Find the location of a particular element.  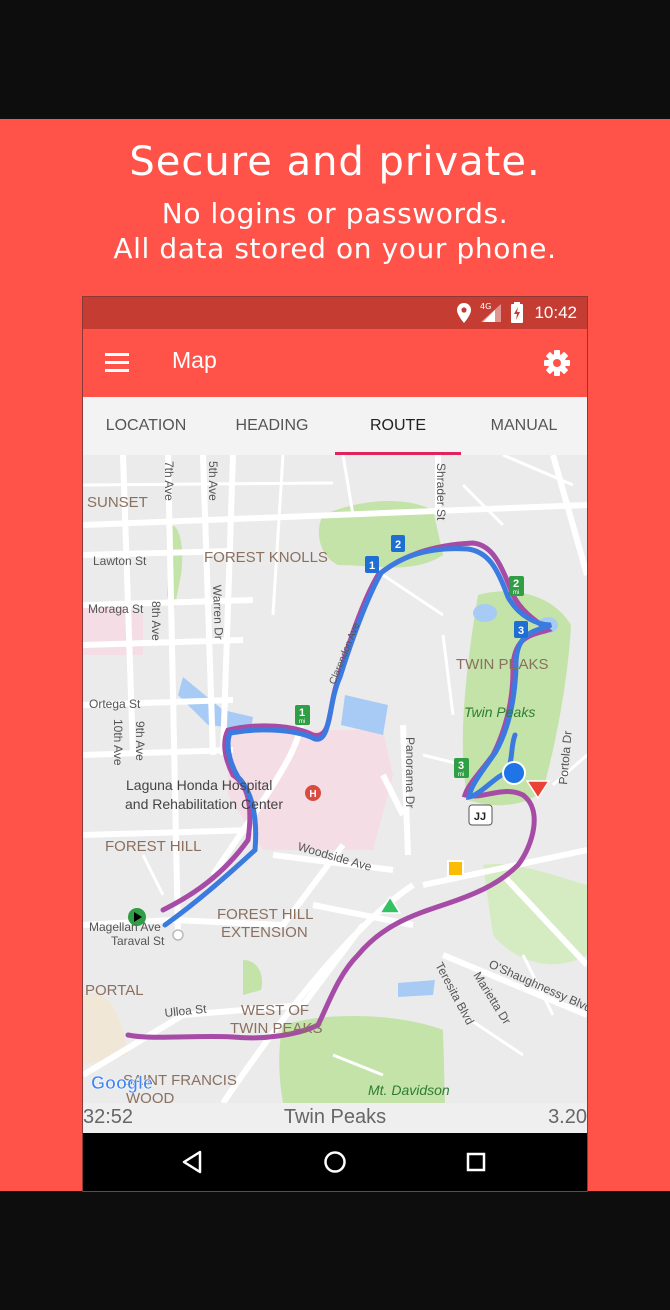

mile-marker-3: 3 mi is located at coordinates (461, 768).